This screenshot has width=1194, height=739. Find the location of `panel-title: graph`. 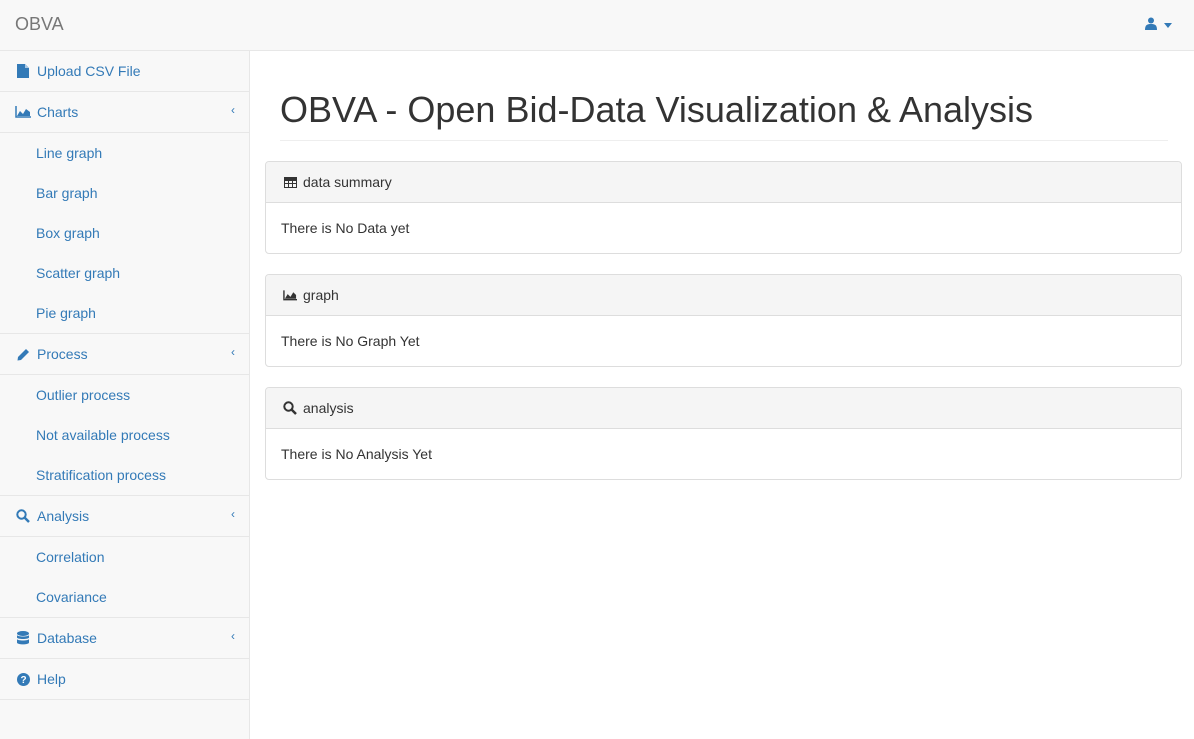

panel-title: graph is located at coordinates (321, 295).